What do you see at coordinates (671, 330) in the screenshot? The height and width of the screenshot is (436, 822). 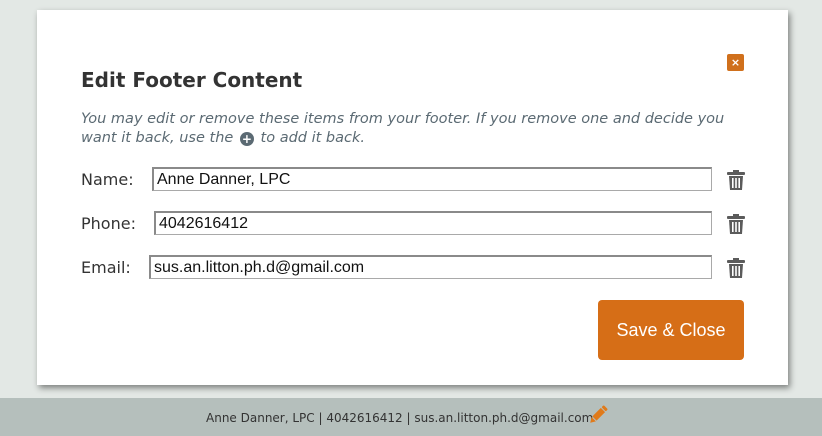 I see `save-close-button: Save & Close` at bounding box center [671, 330].